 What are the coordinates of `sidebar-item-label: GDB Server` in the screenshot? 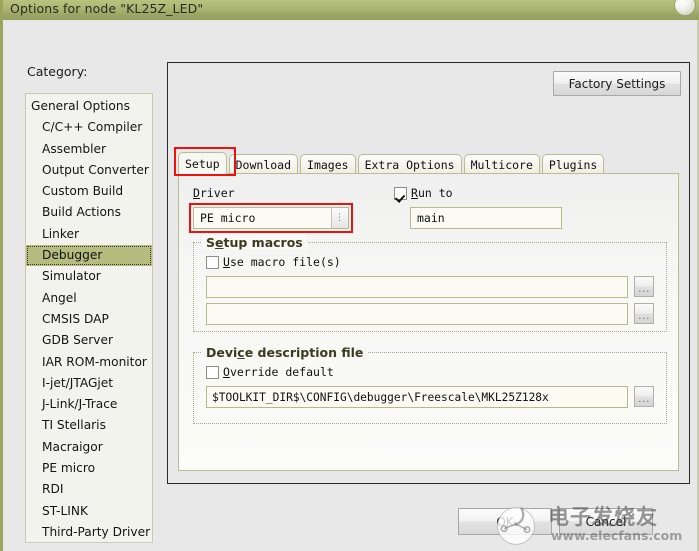 It's located at (78, 340).